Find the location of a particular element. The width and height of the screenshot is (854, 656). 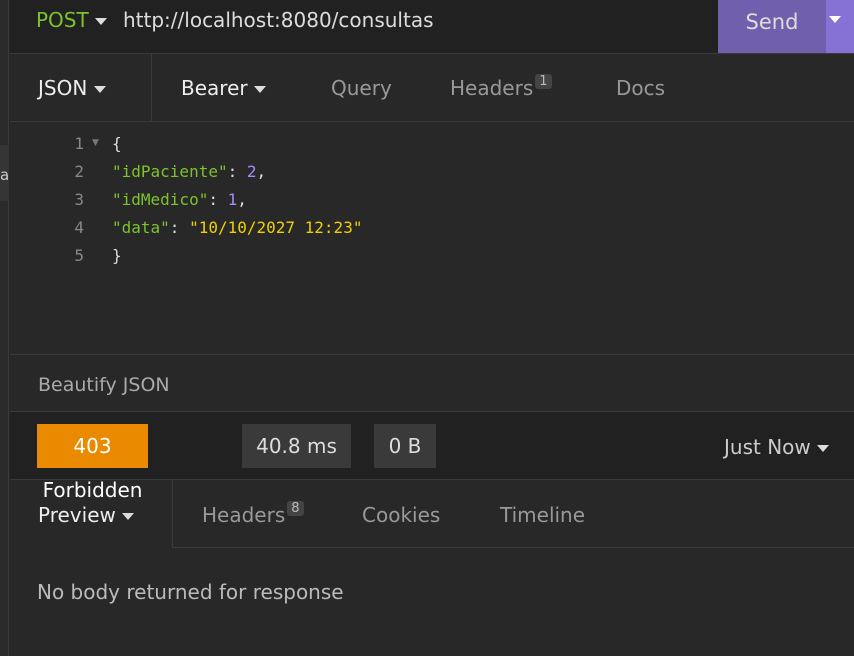

code-line: } is located at coordinates (117, 255).